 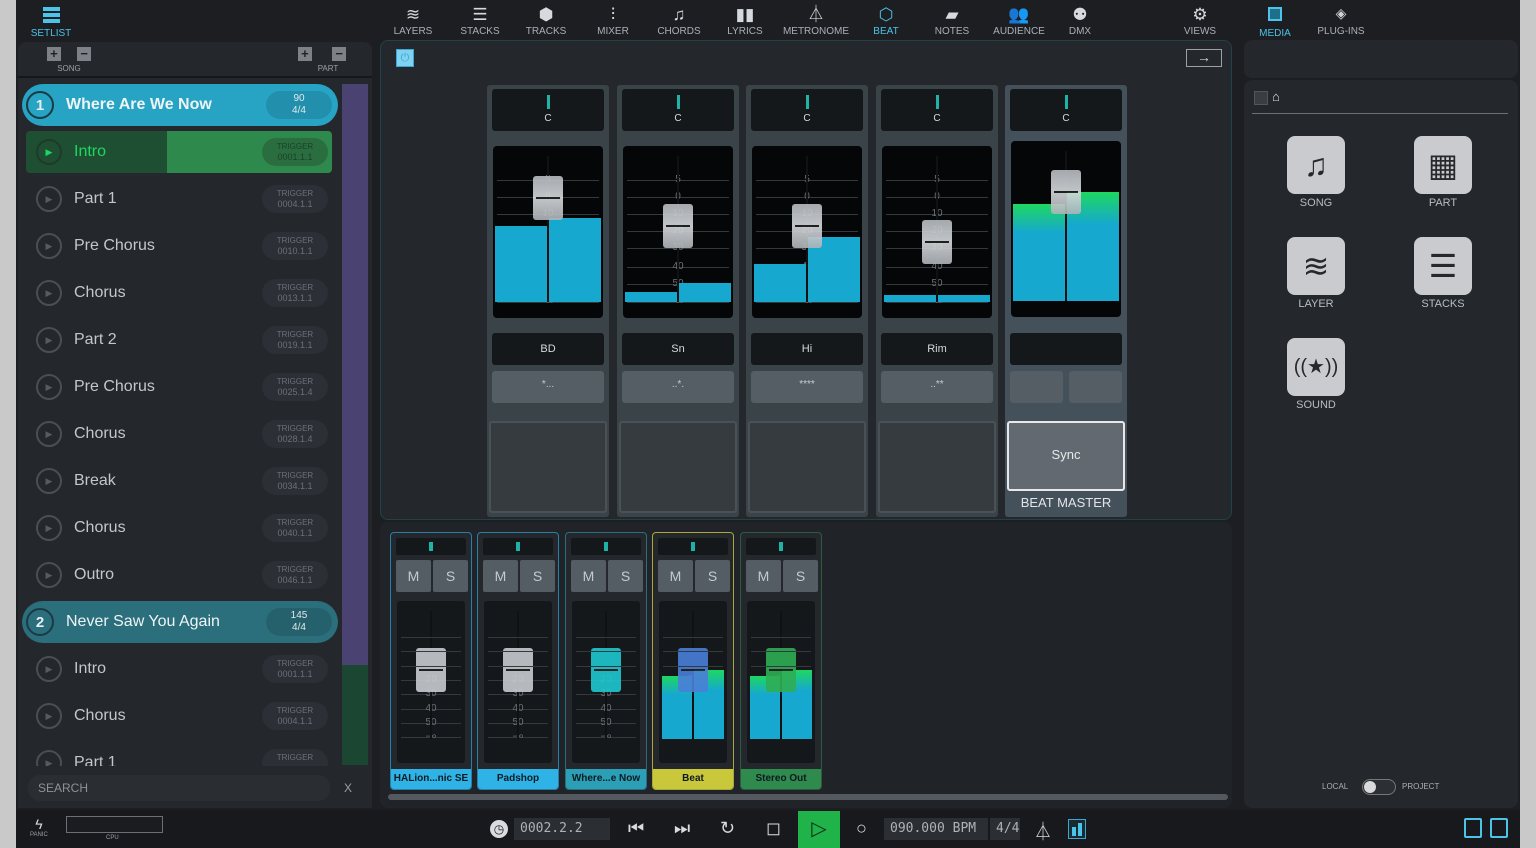 I want to click on channel-name: Where...e Now, so click(x=606, y=779).